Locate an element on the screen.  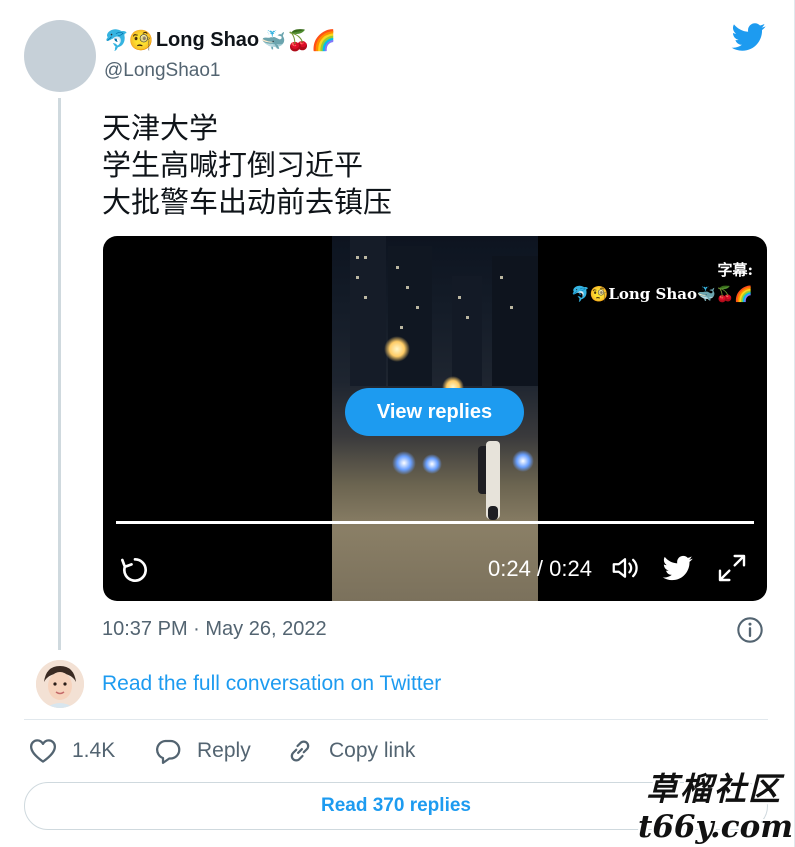
site-watermark-line: 草榴社区 is located at coordinates (713, 789).